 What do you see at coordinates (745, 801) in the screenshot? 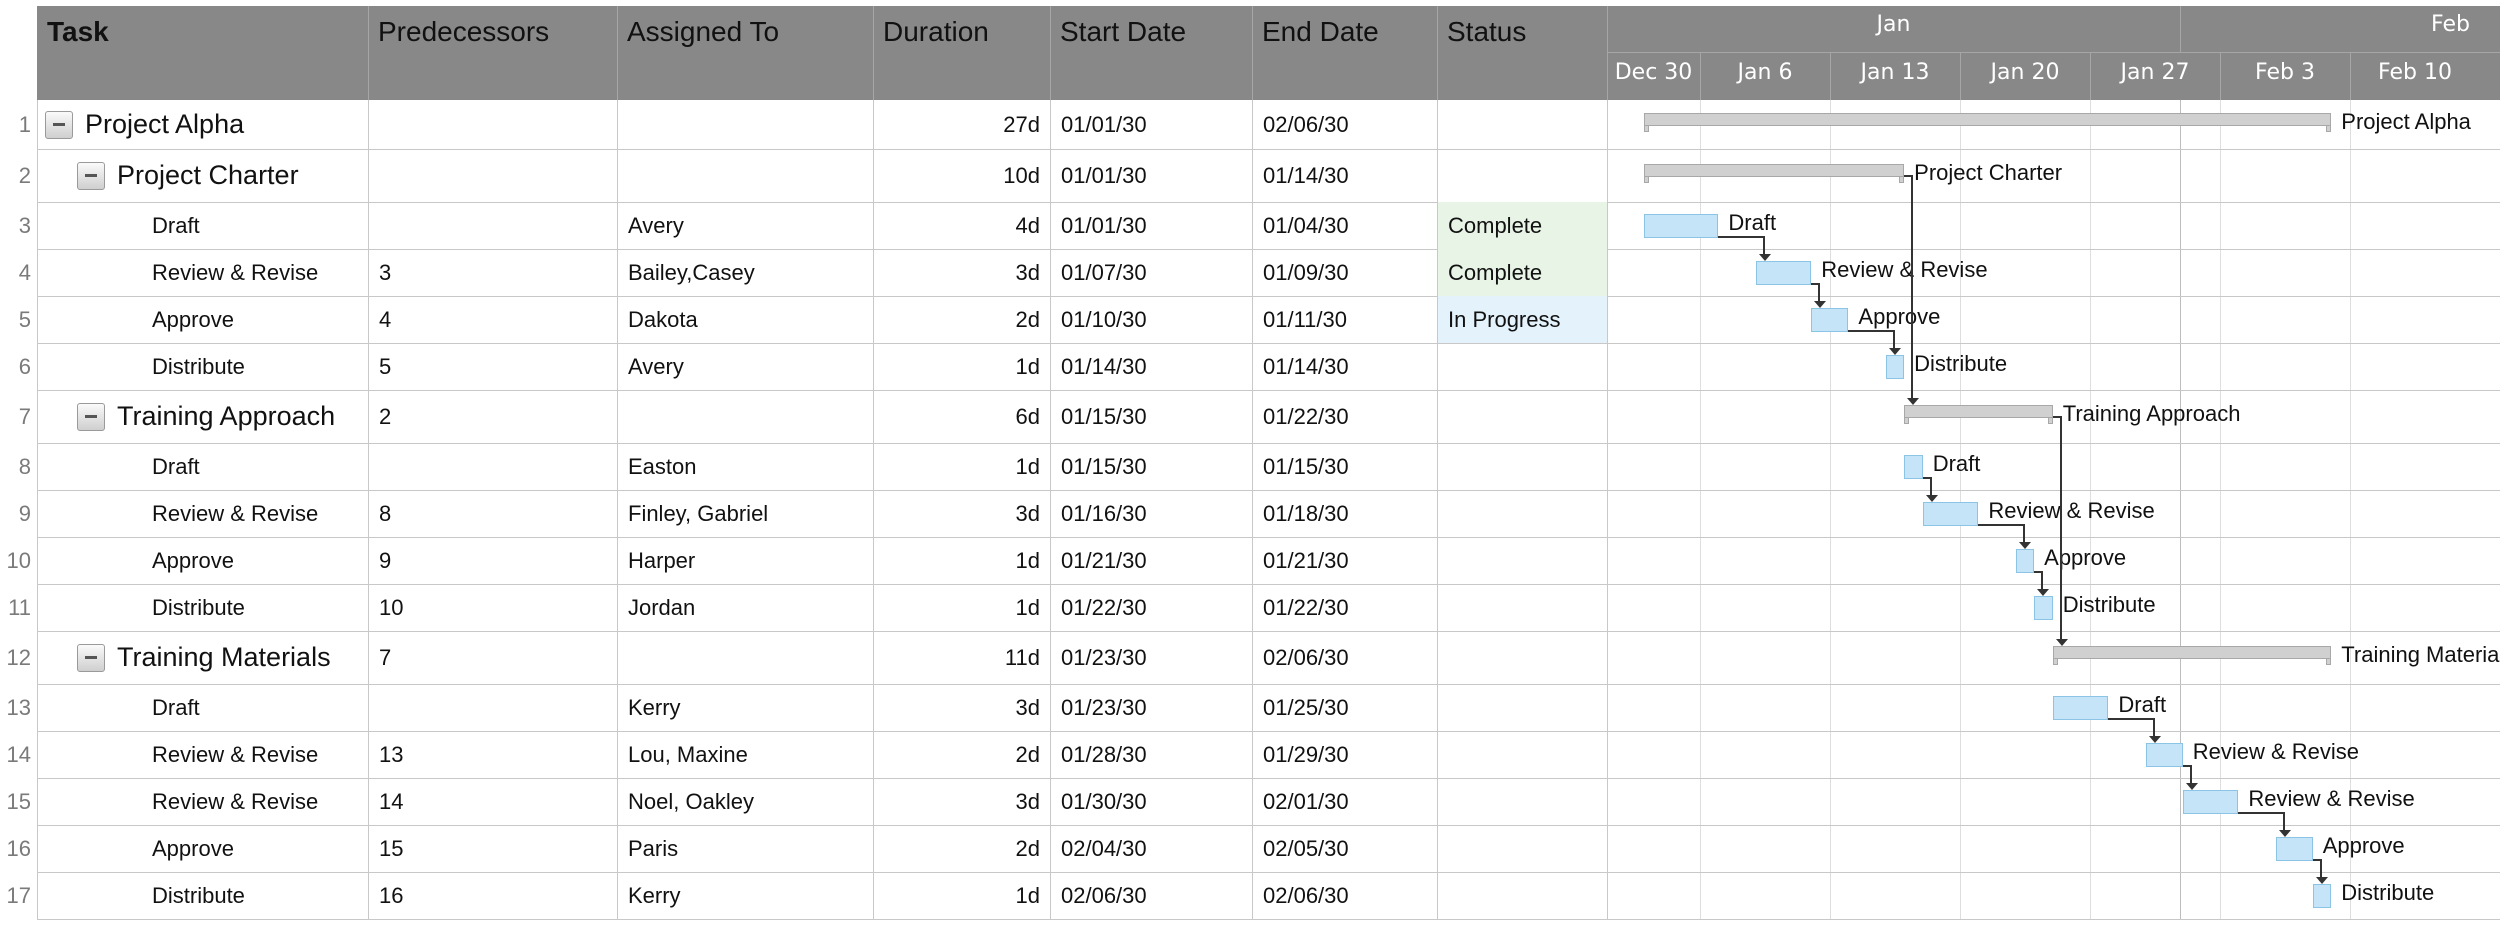
I see `assigned-to-cell: Noel, Oakley` at bounding box center [745, 801].